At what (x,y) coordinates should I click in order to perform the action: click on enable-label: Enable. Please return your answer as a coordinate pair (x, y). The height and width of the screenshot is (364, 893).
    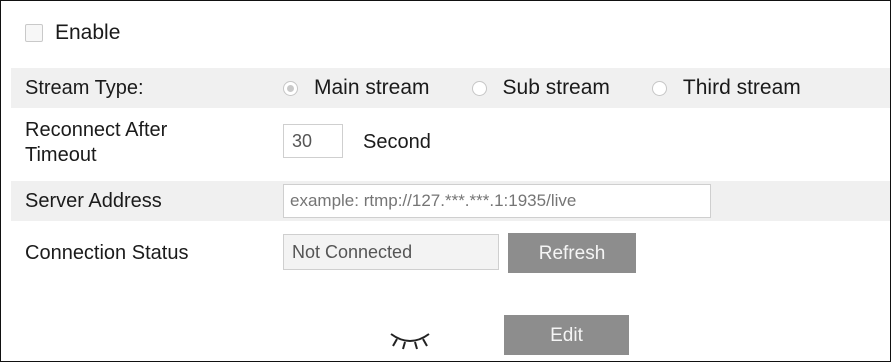
    Looking at the image, I should click on (88, 32).